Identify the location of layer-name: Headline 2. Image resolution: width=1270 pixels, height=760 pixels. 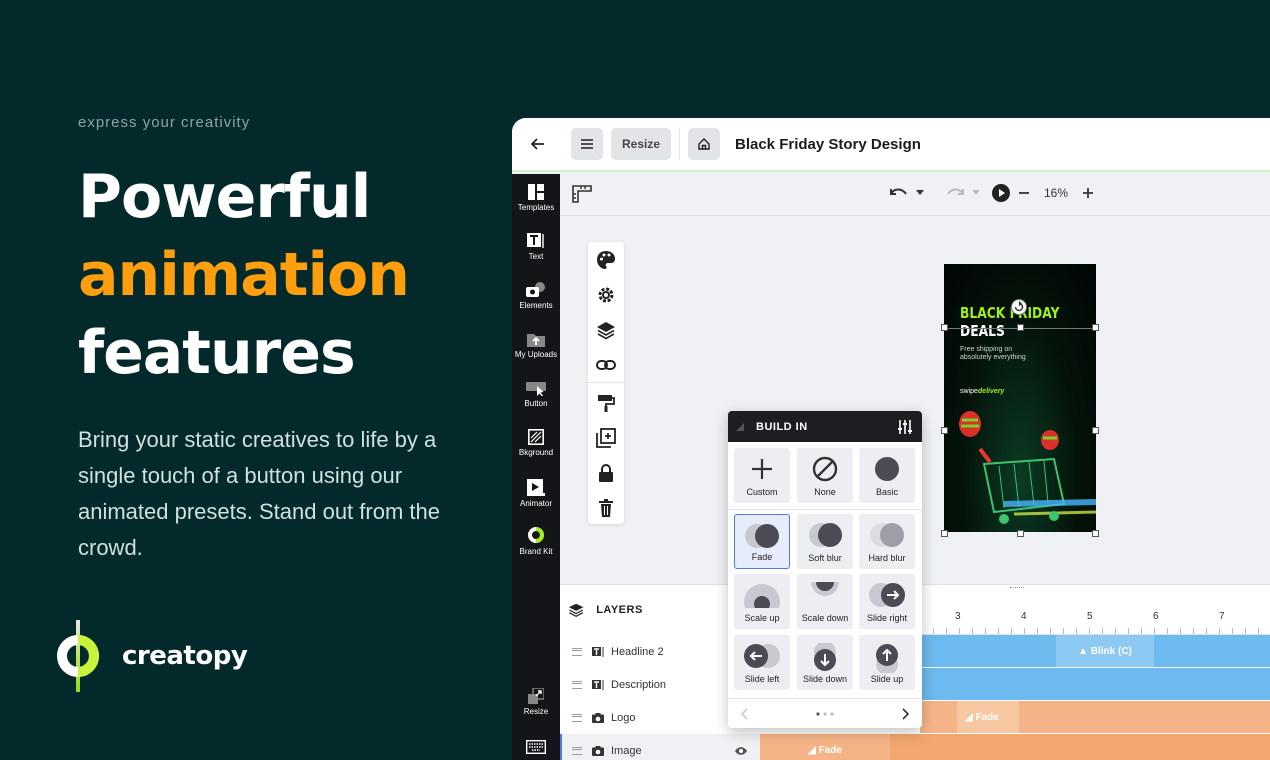
(637, 651).